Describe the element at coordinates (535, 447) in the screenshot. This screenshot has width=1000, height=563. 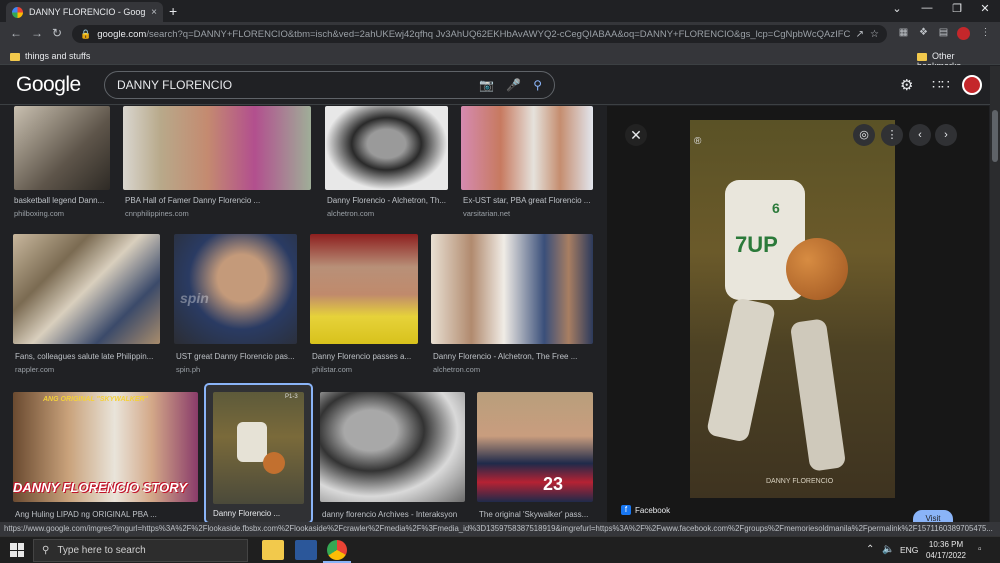
I see `result-image: 23` at that location.